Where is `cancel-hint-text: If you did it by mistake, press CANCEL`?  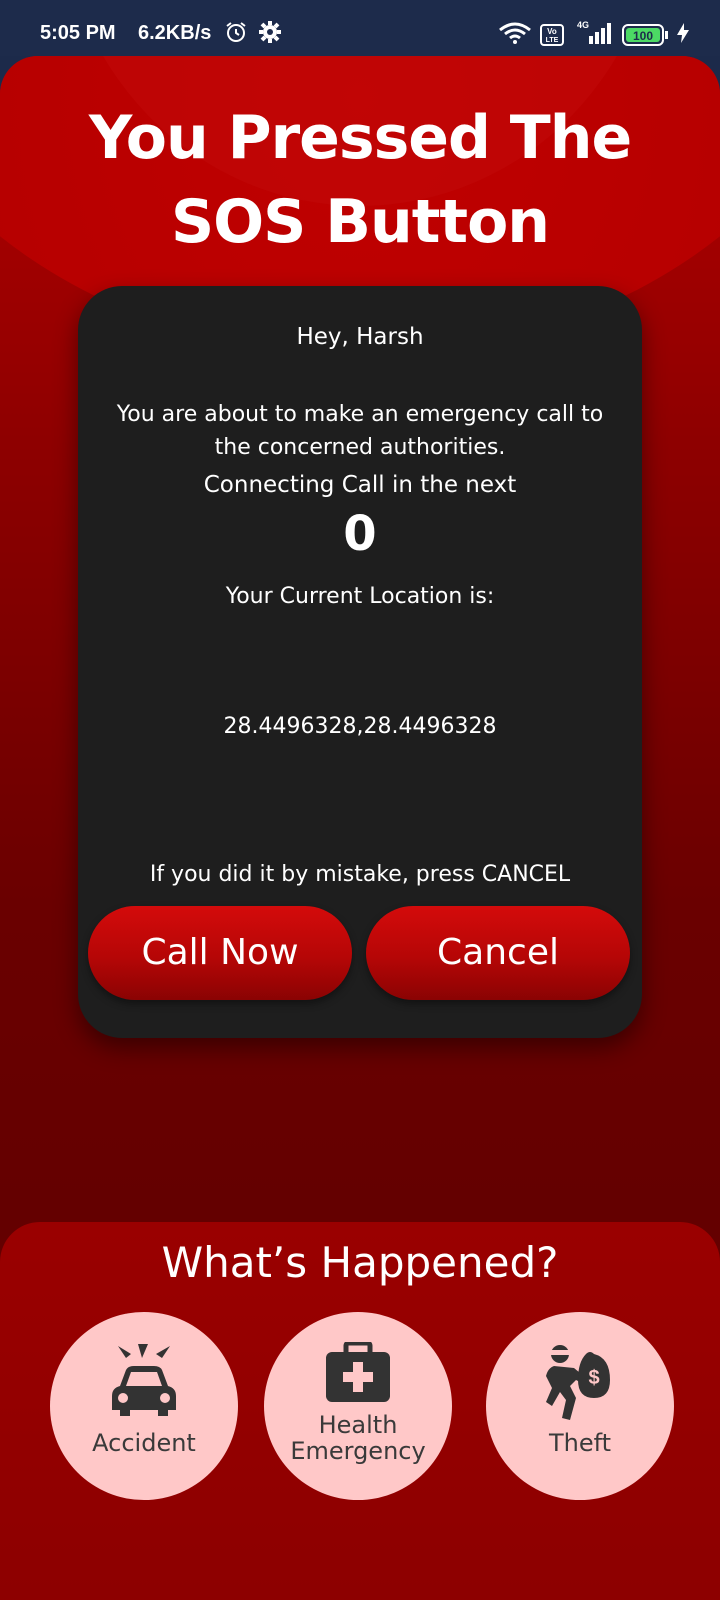
cancel-hint-text: If you did it by mistake, press CANCEL is located at coordinates (360, 874).